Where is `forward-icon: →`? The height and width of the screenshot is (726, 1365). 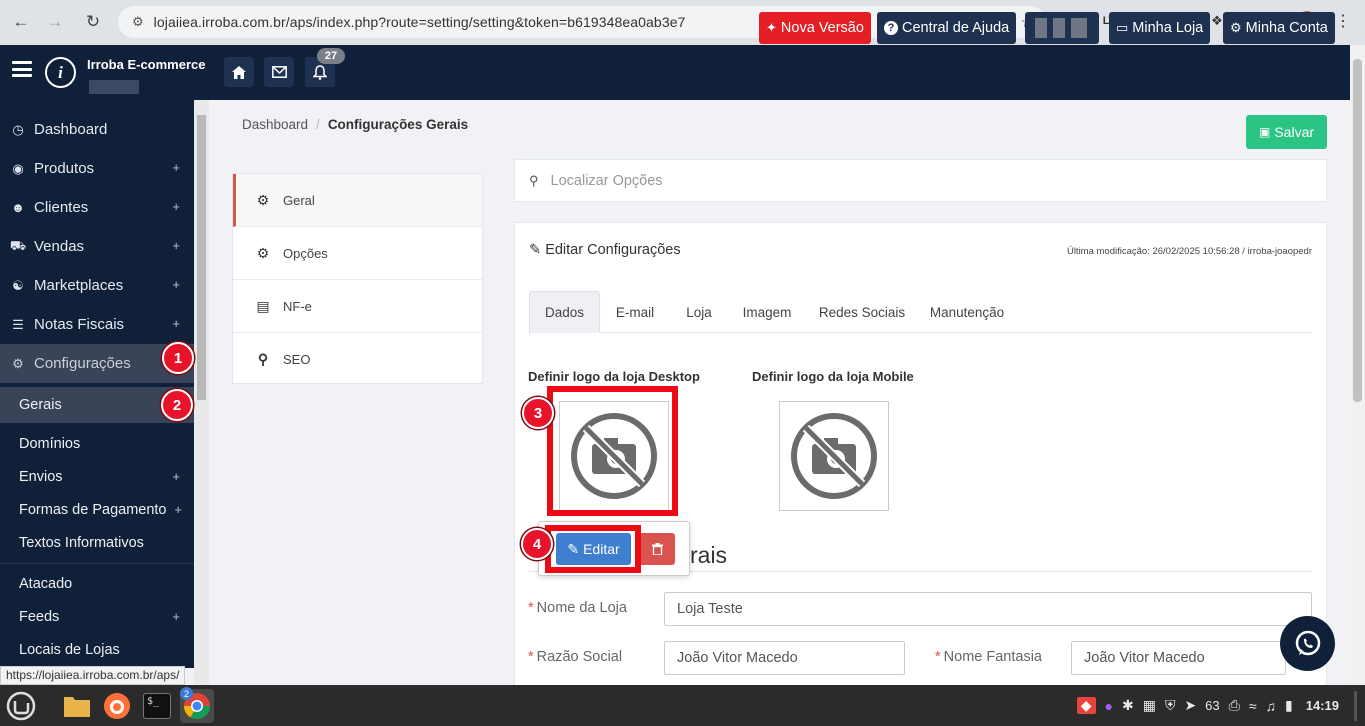
forward-icon: → is located at coordinates (55, 22).